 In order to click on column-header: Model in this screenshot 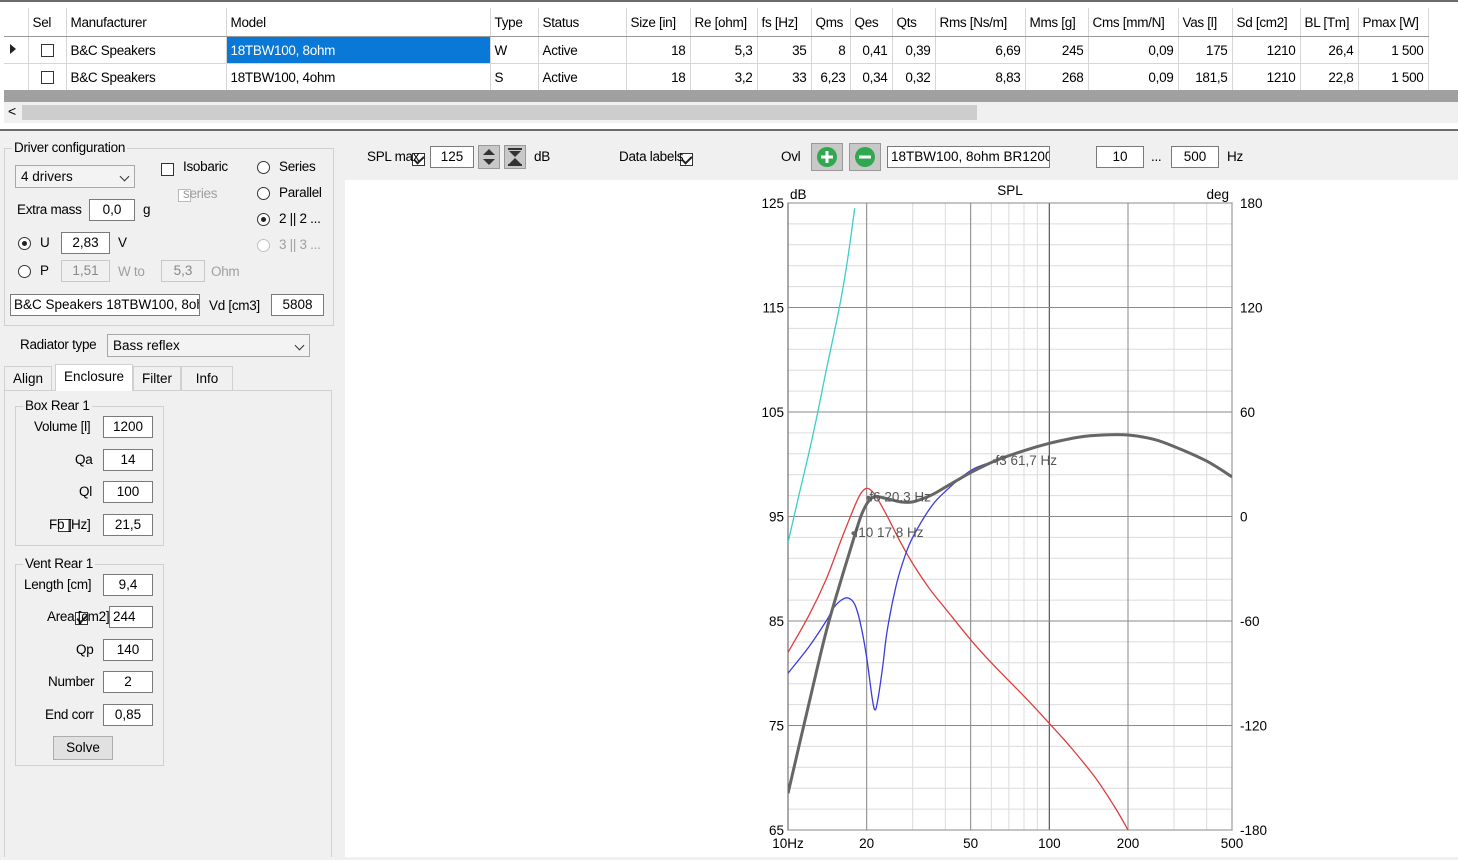, I will do `click(358, 22)`.